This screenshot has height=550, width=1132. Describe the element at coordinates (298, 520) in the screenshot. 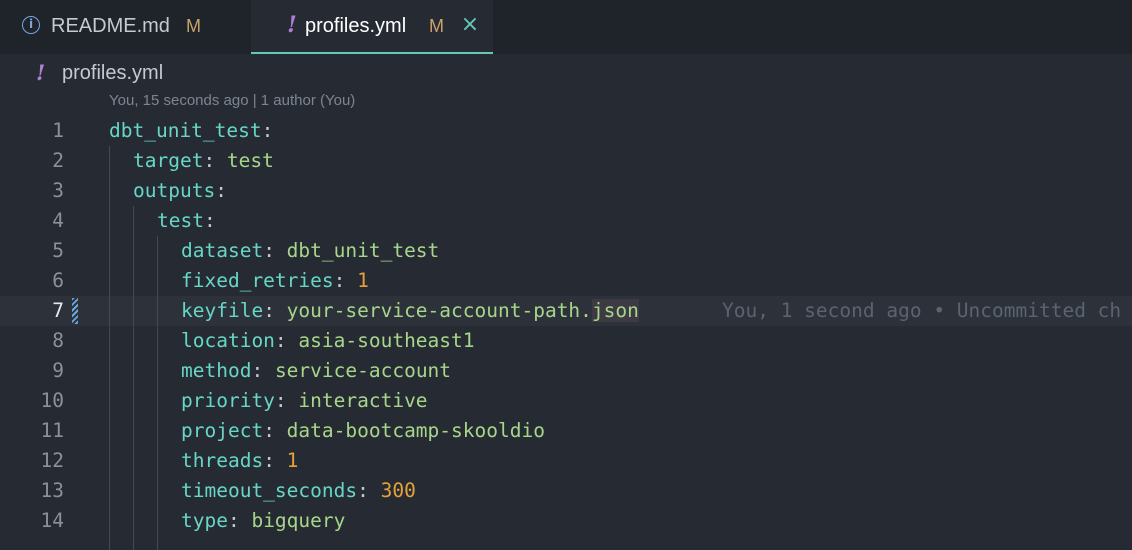

I see `yaml-value: bigquery` at that location.